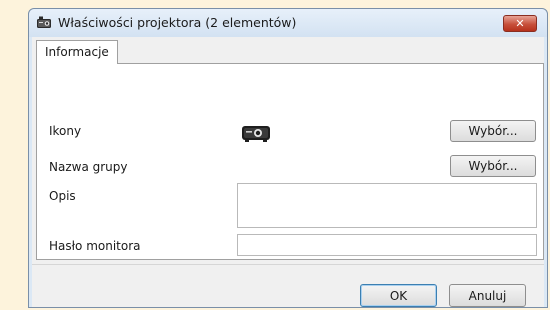  What do you see at coordinates (256, 134) in the screenshot?
I see `projector-icon` at bounding box center [256, 134].